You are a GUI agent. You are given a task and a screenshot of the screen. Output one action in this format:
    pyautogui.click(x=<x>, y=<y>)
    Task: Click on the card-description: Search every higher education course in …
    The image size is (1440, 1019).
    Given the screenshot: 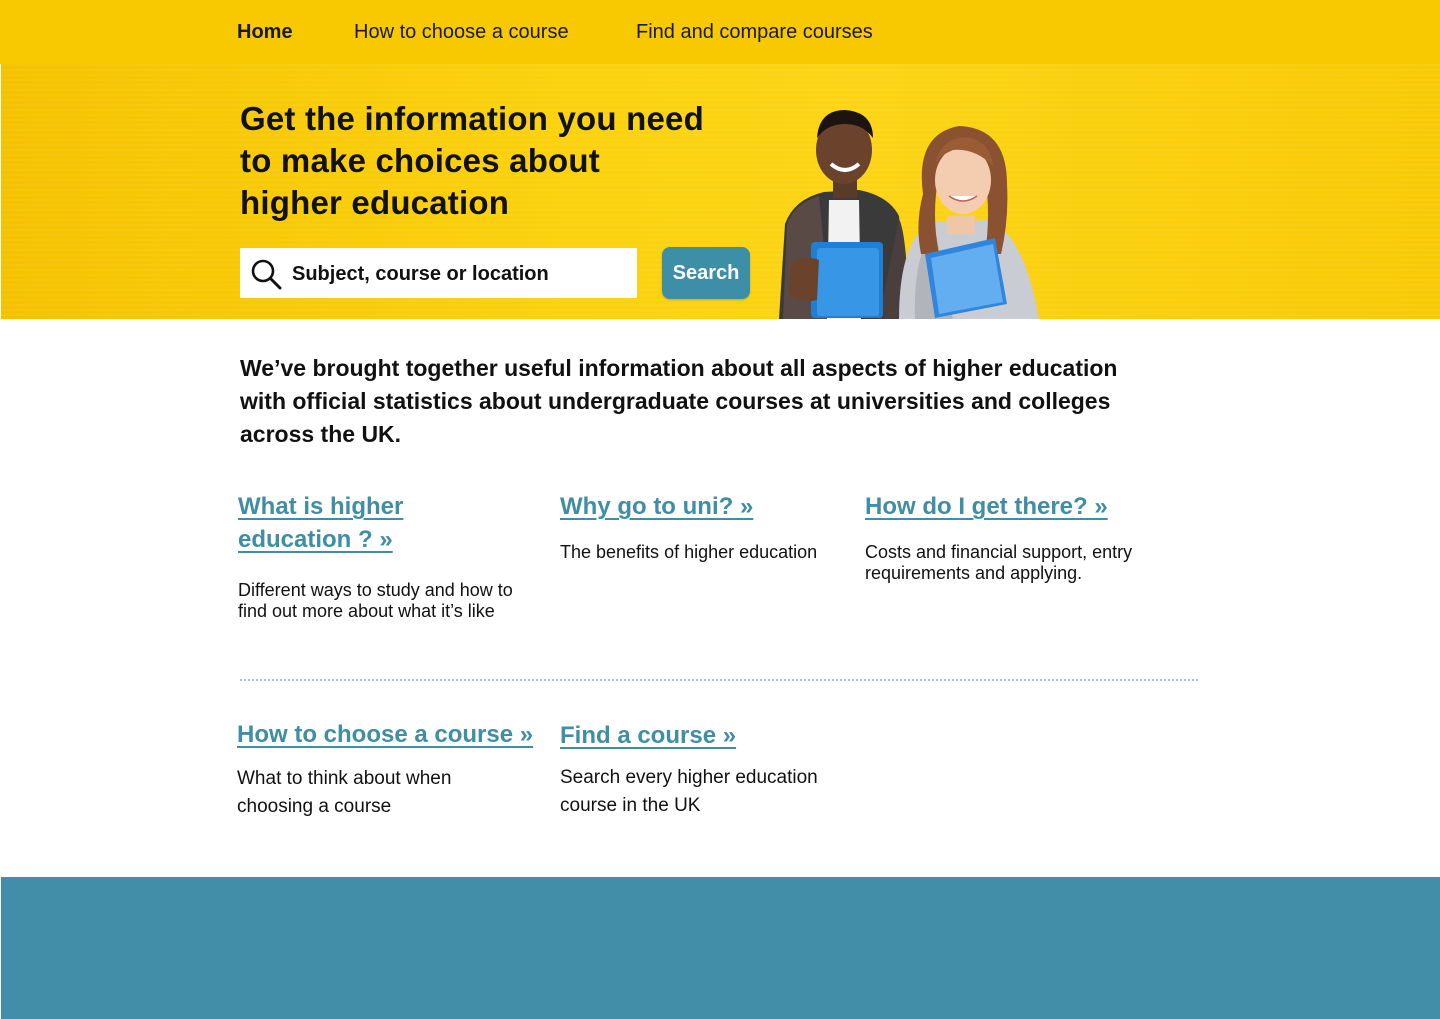 What is the action you would take?
    pyautogui.click(x=689, y=791)
    